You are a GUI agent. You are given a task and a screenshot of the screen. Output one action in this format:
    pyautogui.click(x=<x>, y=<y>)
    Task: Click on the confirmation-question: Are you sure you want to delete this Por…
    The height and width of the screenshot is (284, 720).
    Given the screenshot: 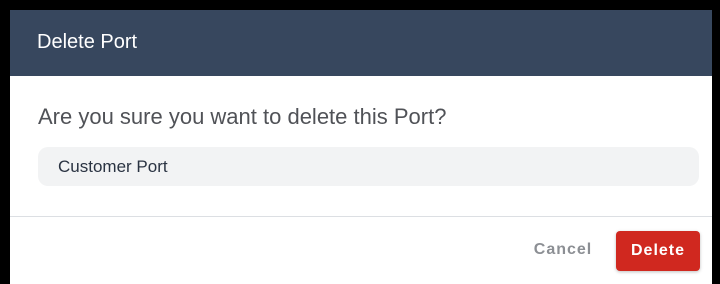 What is the action you would take?
    pyautogui.click(x=242, y=116)
    